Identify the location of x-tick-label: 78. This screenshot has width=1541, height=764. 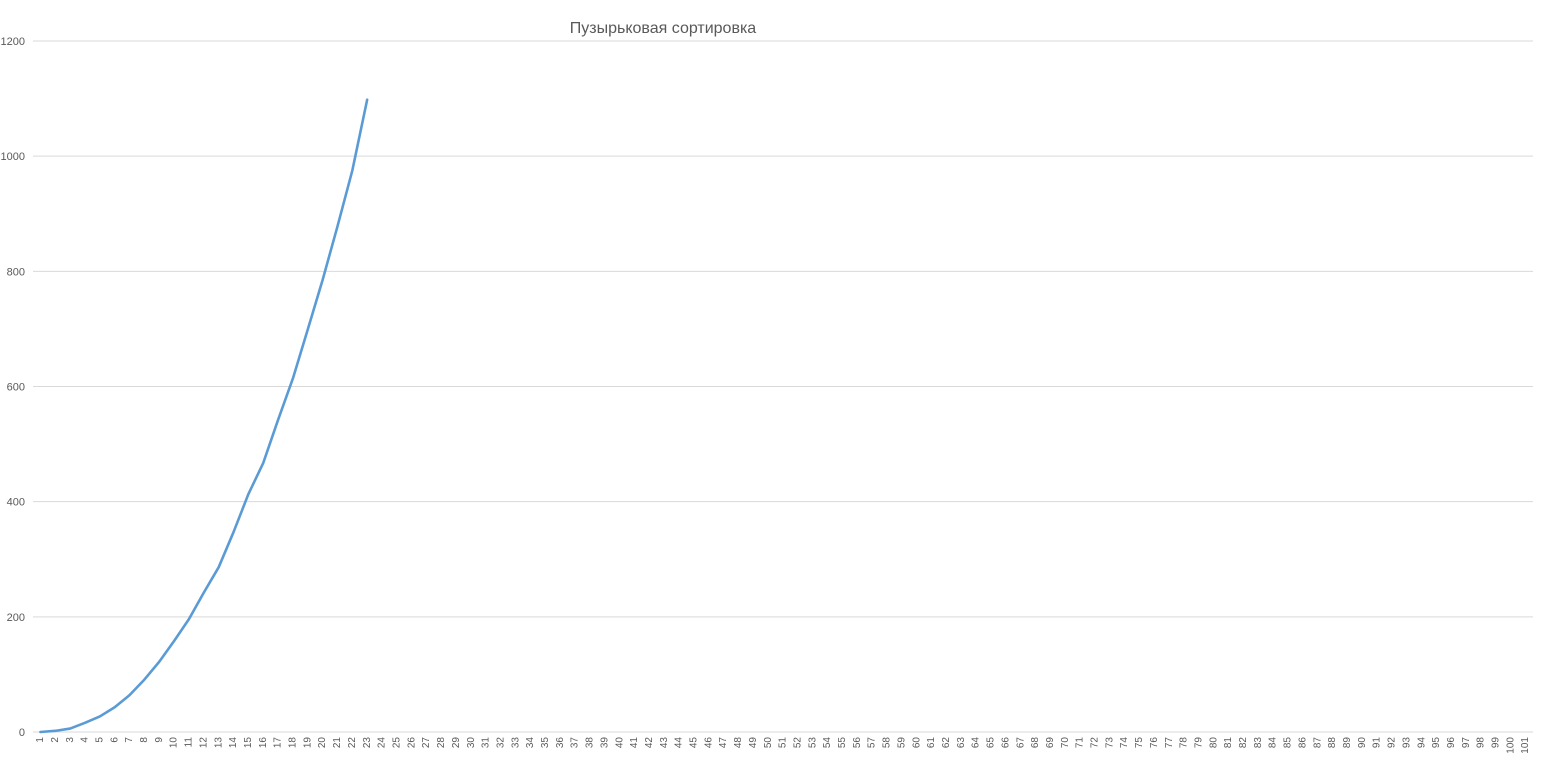
(1184, 743).